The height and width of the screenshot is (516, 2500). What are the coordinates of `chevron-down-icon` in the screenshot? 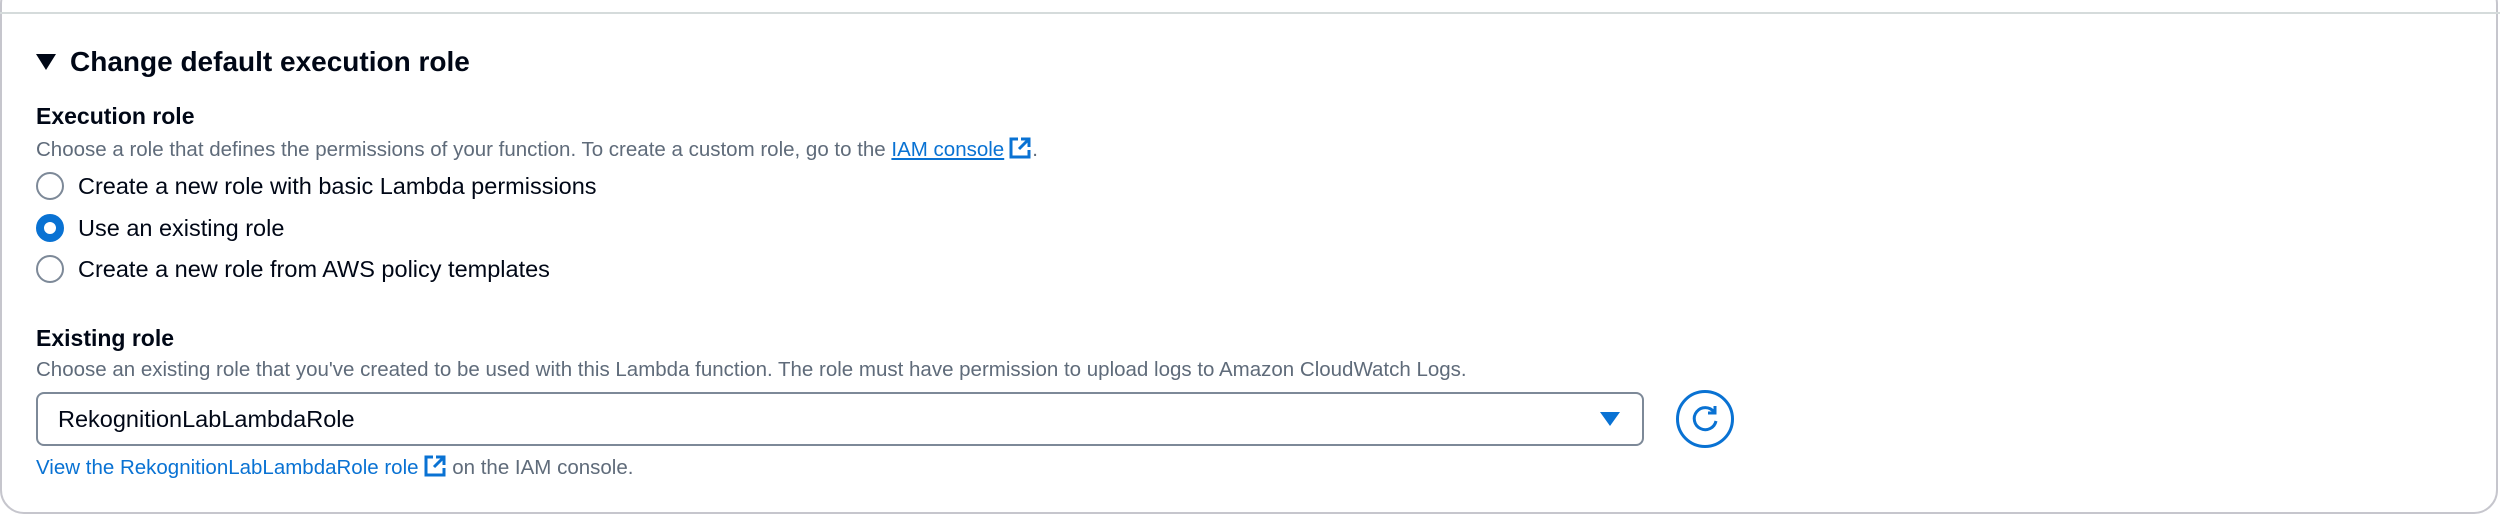 It's located at (1610, 419).